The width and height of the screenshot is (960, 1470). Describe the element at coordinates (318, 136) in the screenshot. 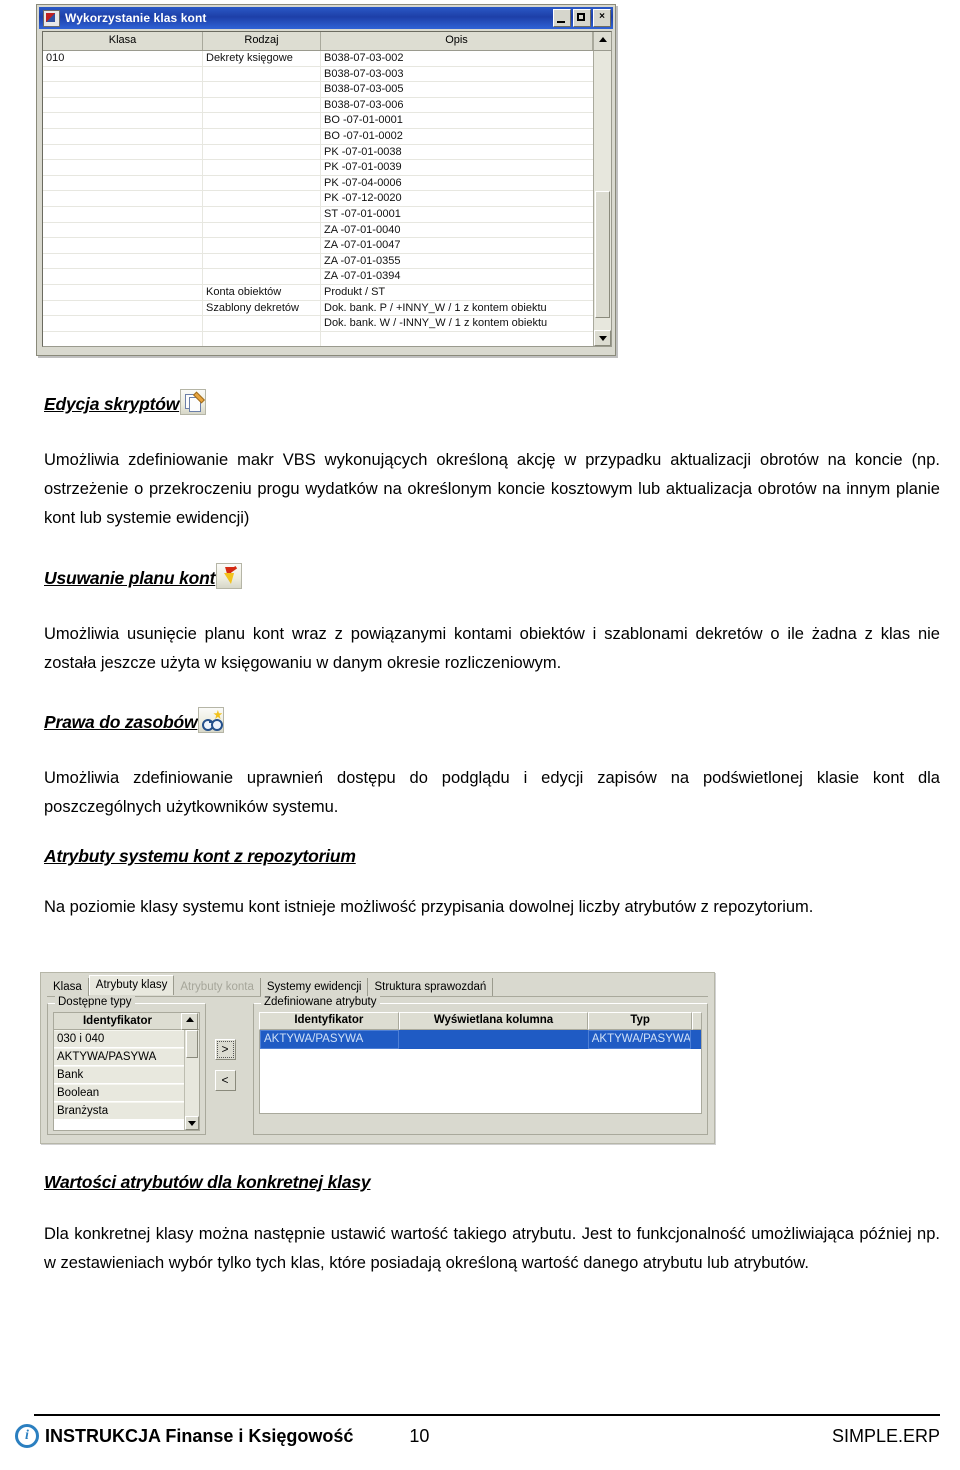

I see `table-row: BO -07-01-0002` at that location.